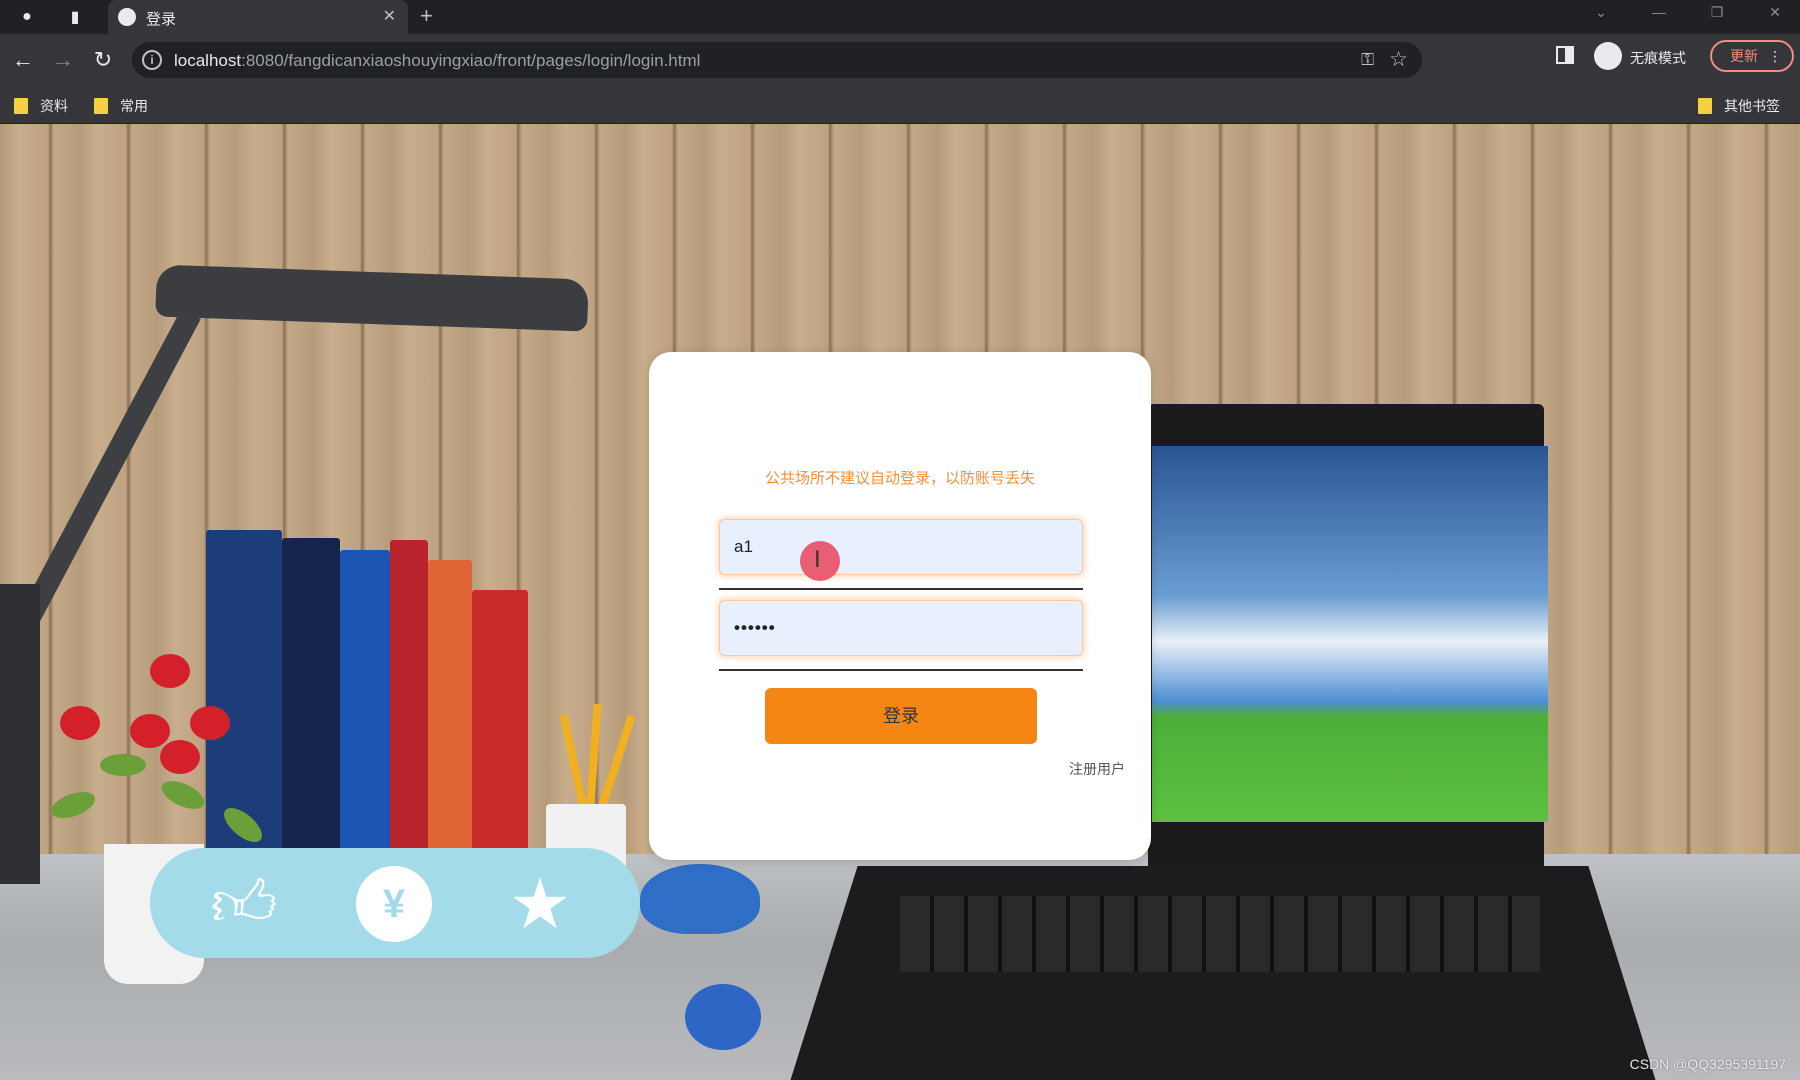 The width and height of the screenshot is (1800, 1080). Describe the element at coordinates (1717, 12) in the screenshot. I see `restore-icon: ❐` at that location.